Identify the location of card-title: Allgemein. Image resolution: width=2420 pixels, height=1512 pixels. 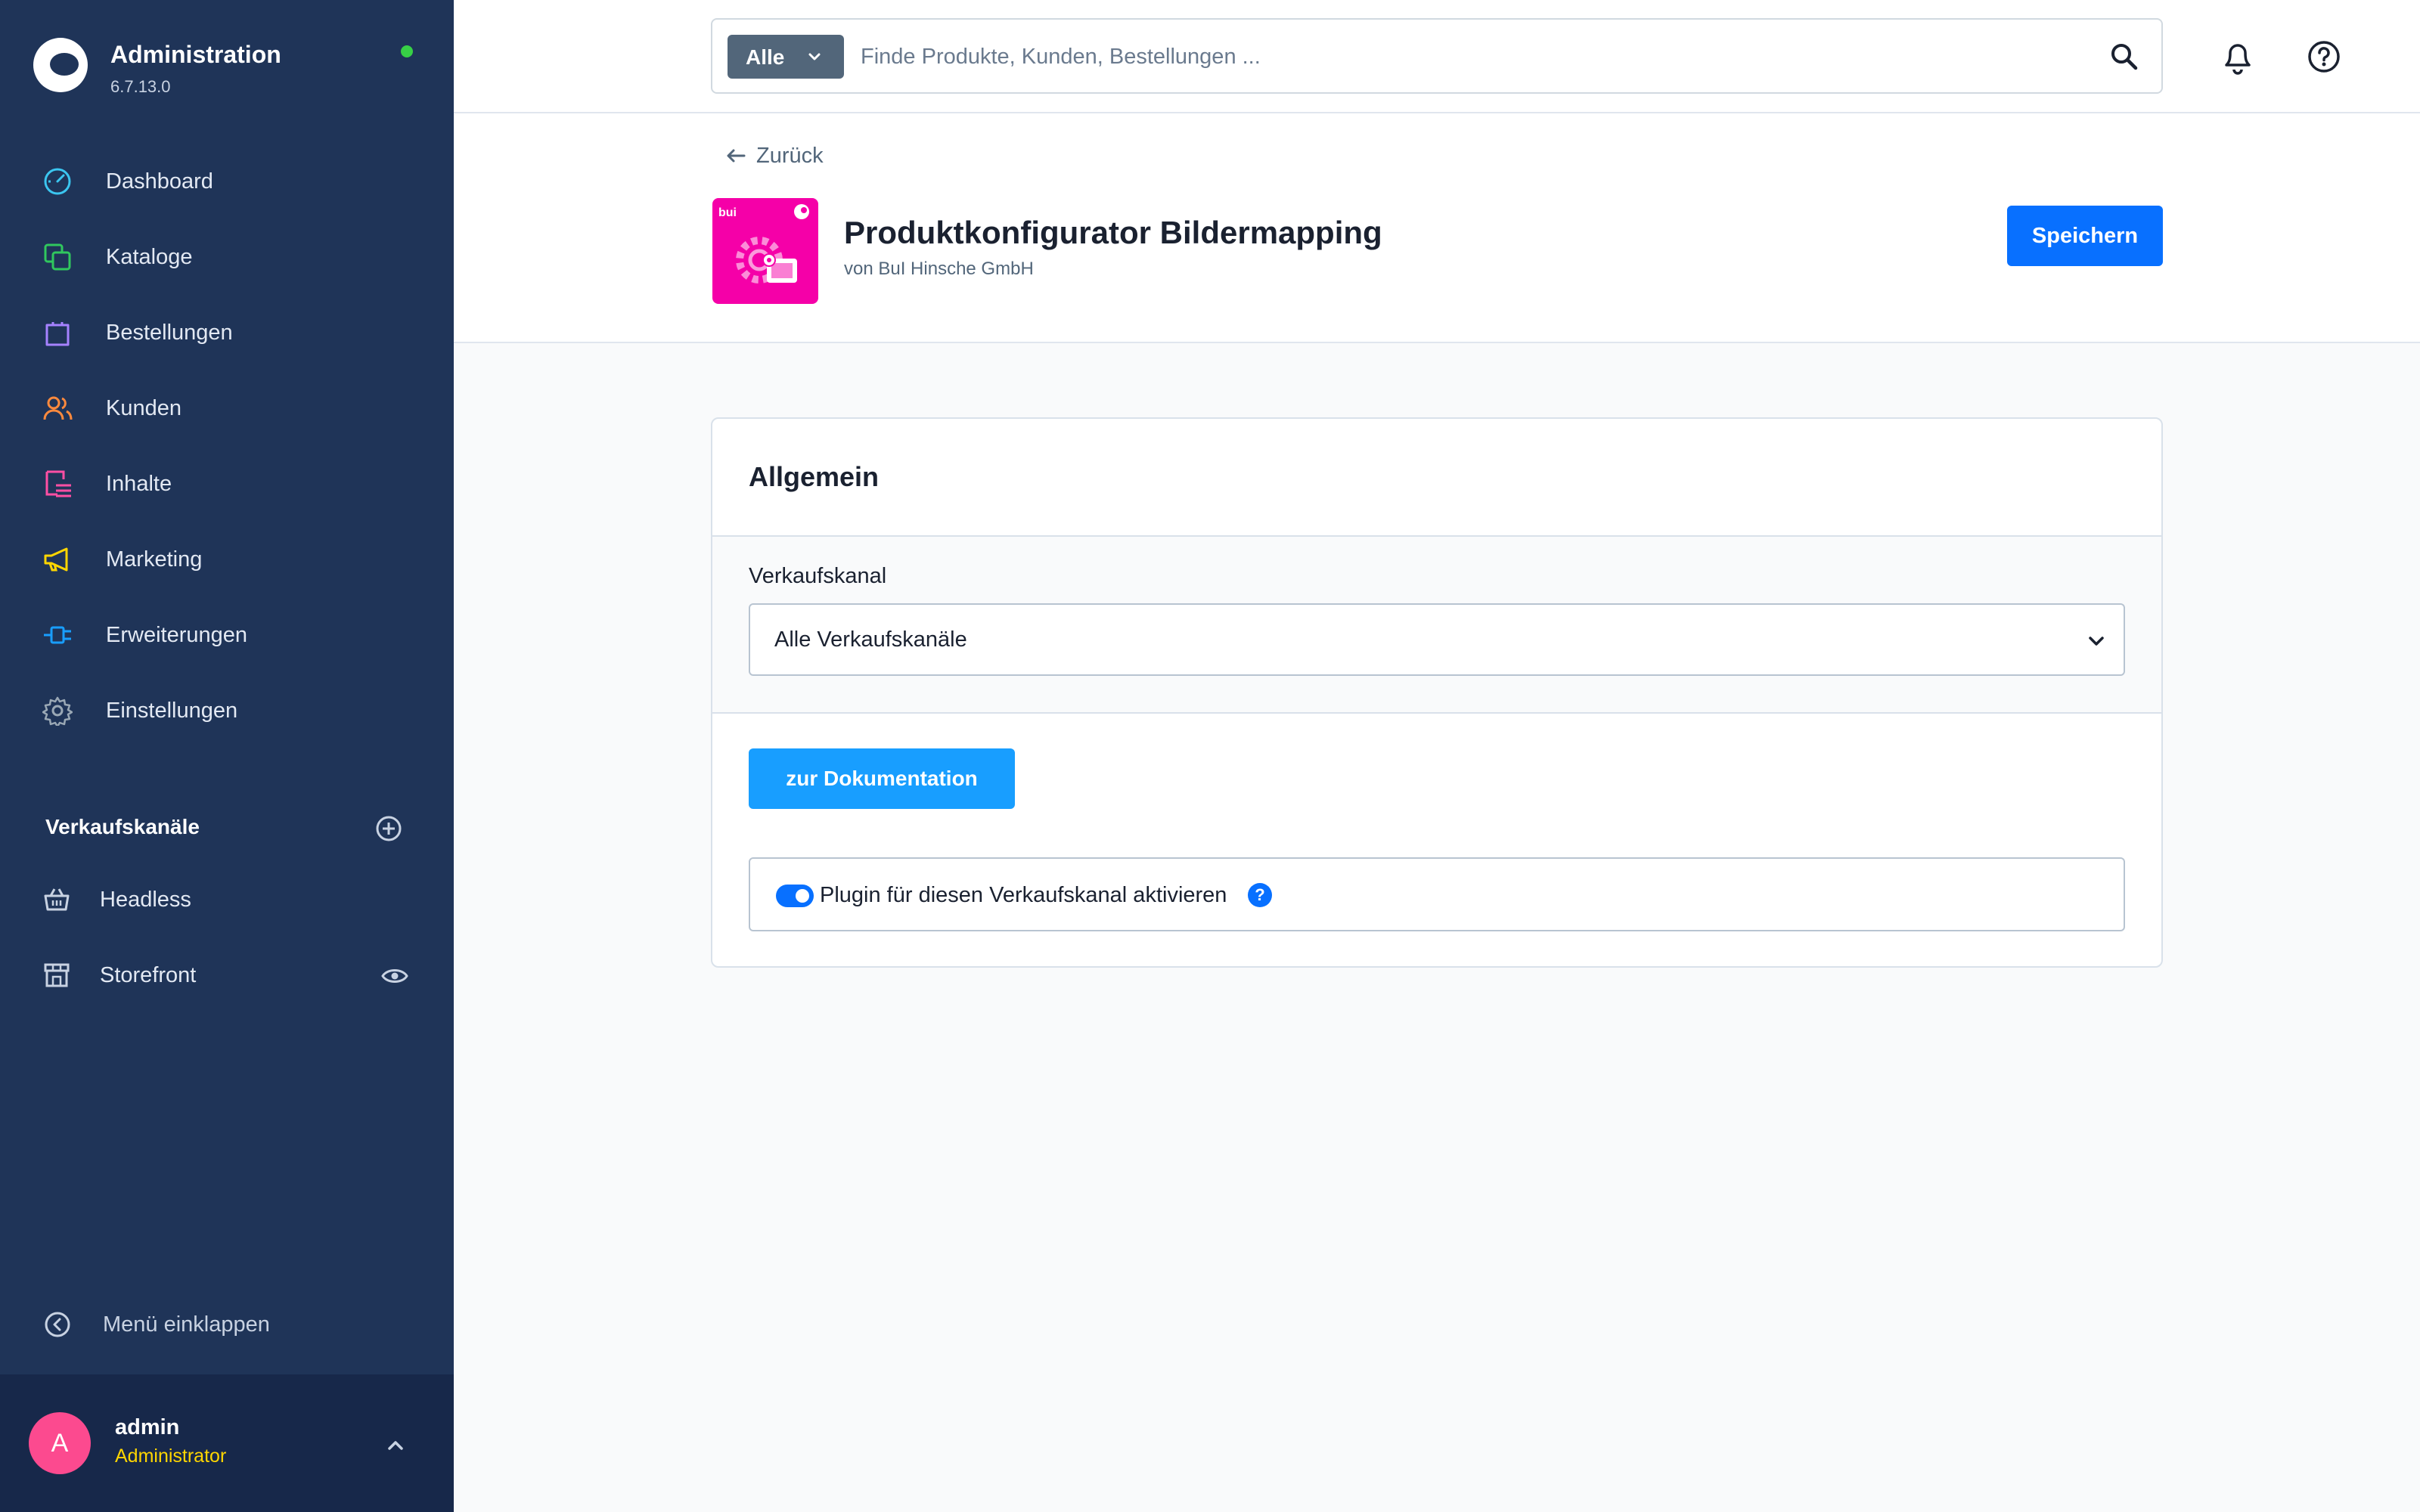
(814, 476).